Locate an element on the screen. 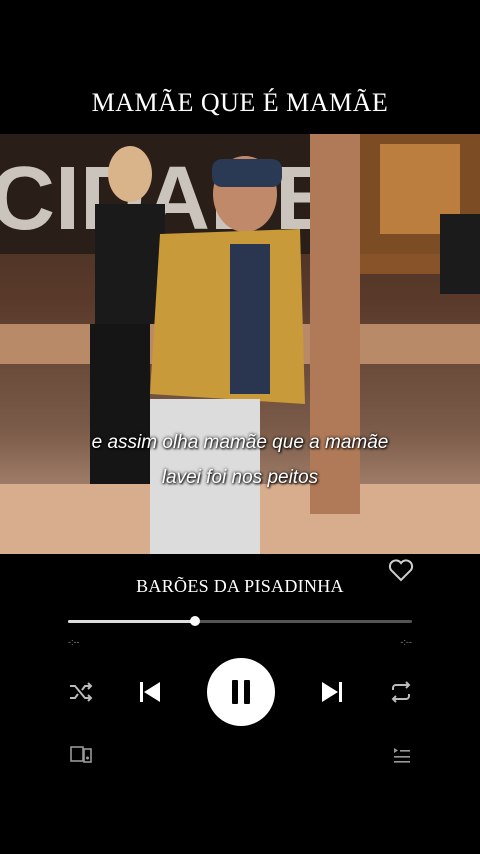  lyrics-line-2: lavei foi nos peitos is located at coordinates (240, 477).